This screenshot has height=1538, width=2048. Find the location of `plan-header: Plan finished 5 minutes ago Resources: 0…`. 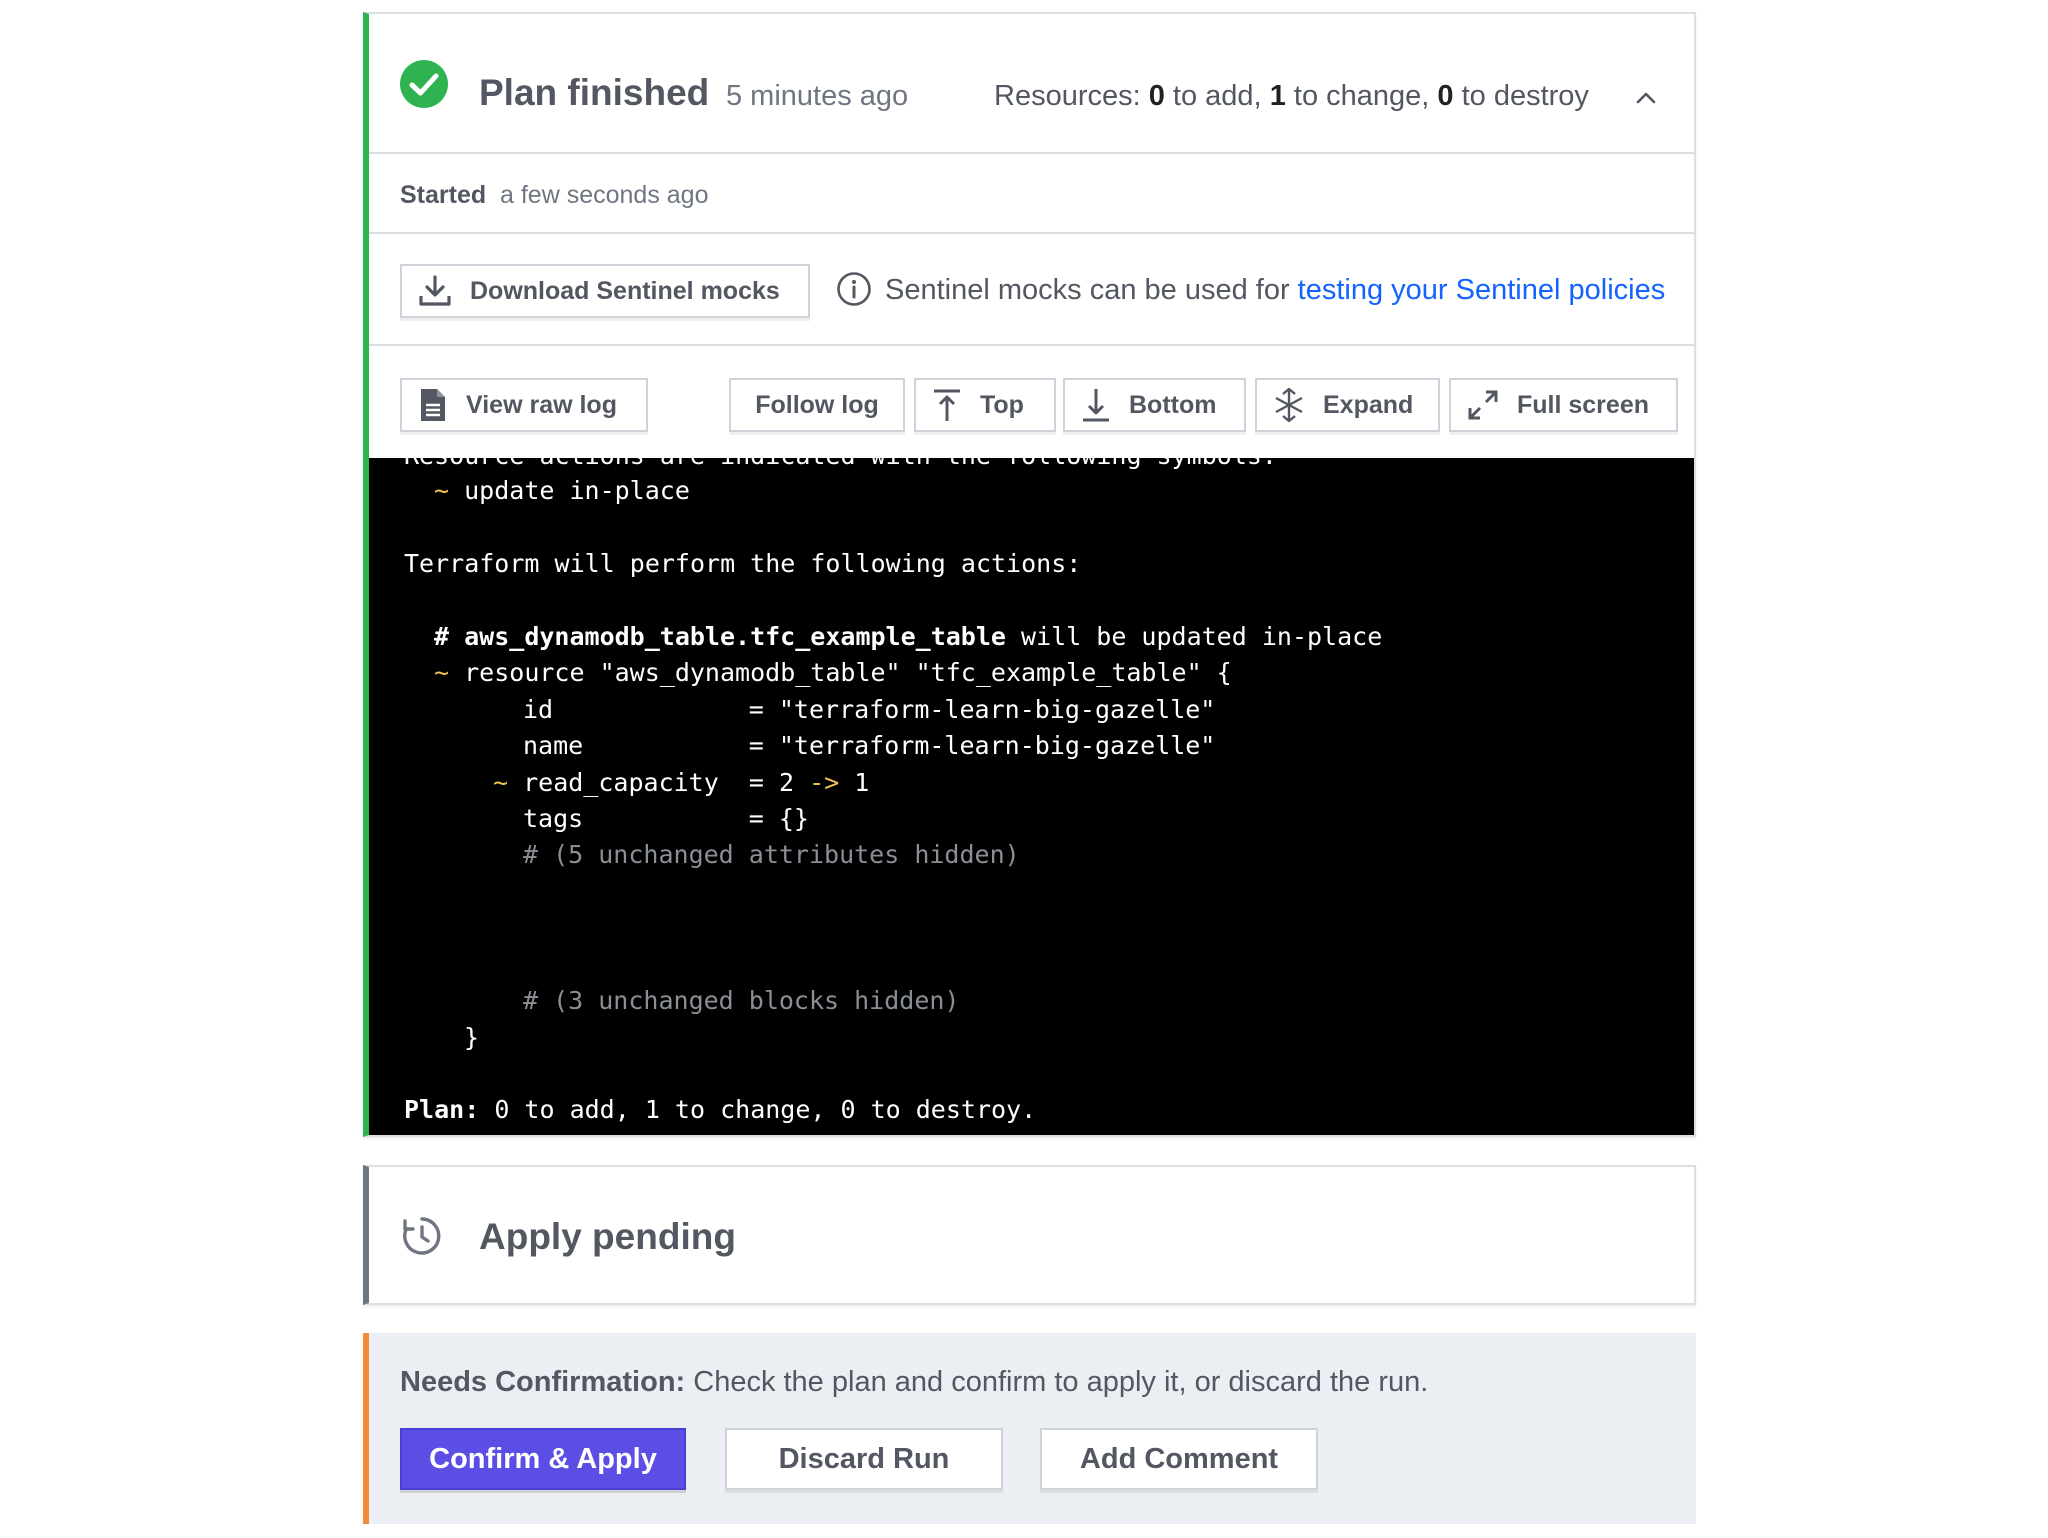

plan-header: Plan finished 5 minutes ago Resources: 0… is located at coordinates (1031, 84).